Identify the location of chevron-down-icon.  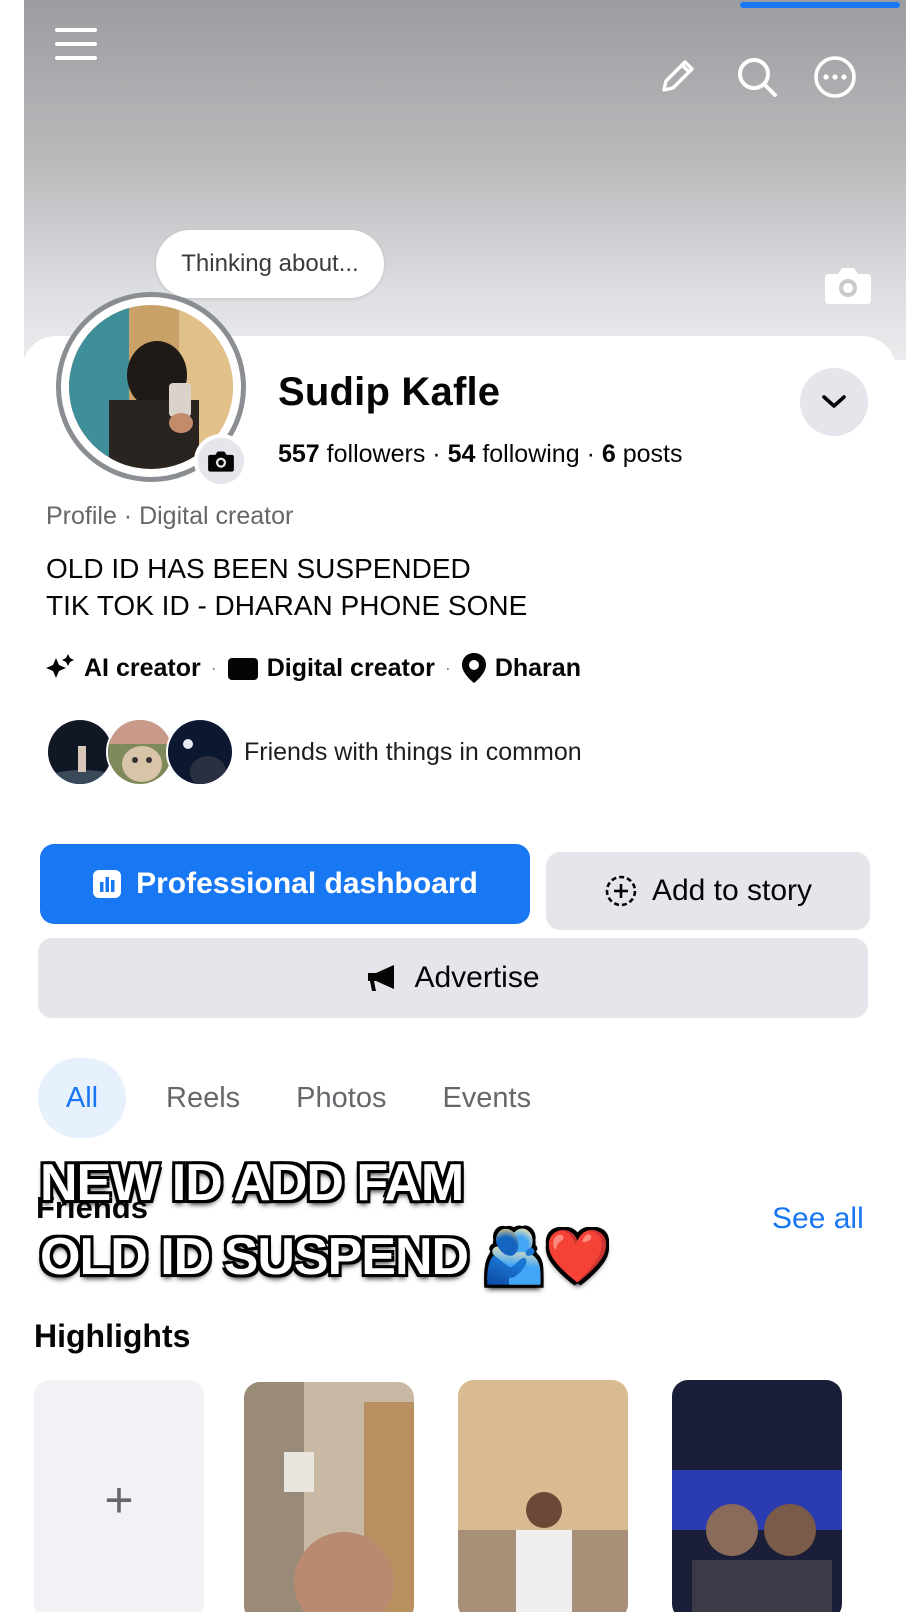
(834, 401).